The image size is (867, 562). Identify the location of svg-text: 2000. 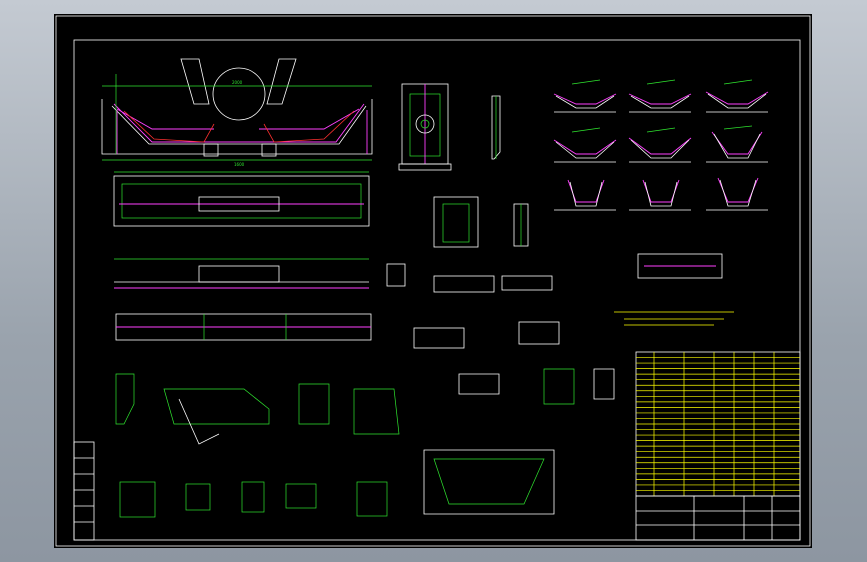
(237, 82).